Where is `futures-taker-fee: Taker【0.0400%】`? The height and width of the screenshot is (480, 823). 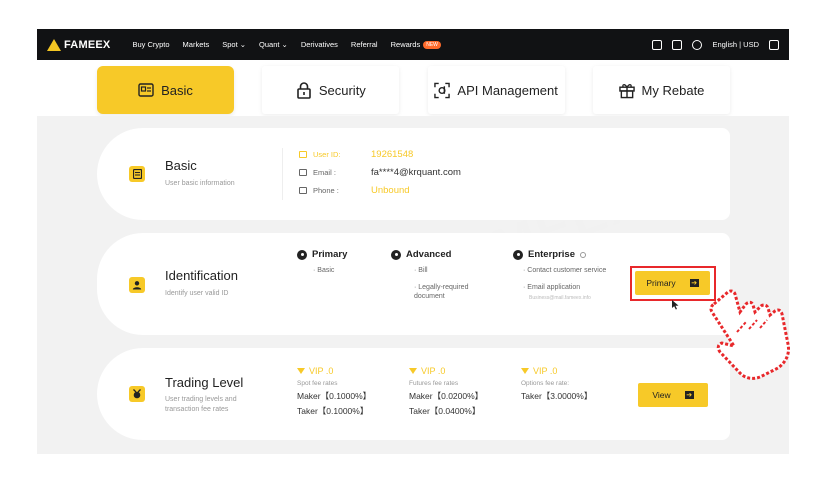
futures-taker-fee: Taker【0.0400%】 is located at coordinates (445, 411).